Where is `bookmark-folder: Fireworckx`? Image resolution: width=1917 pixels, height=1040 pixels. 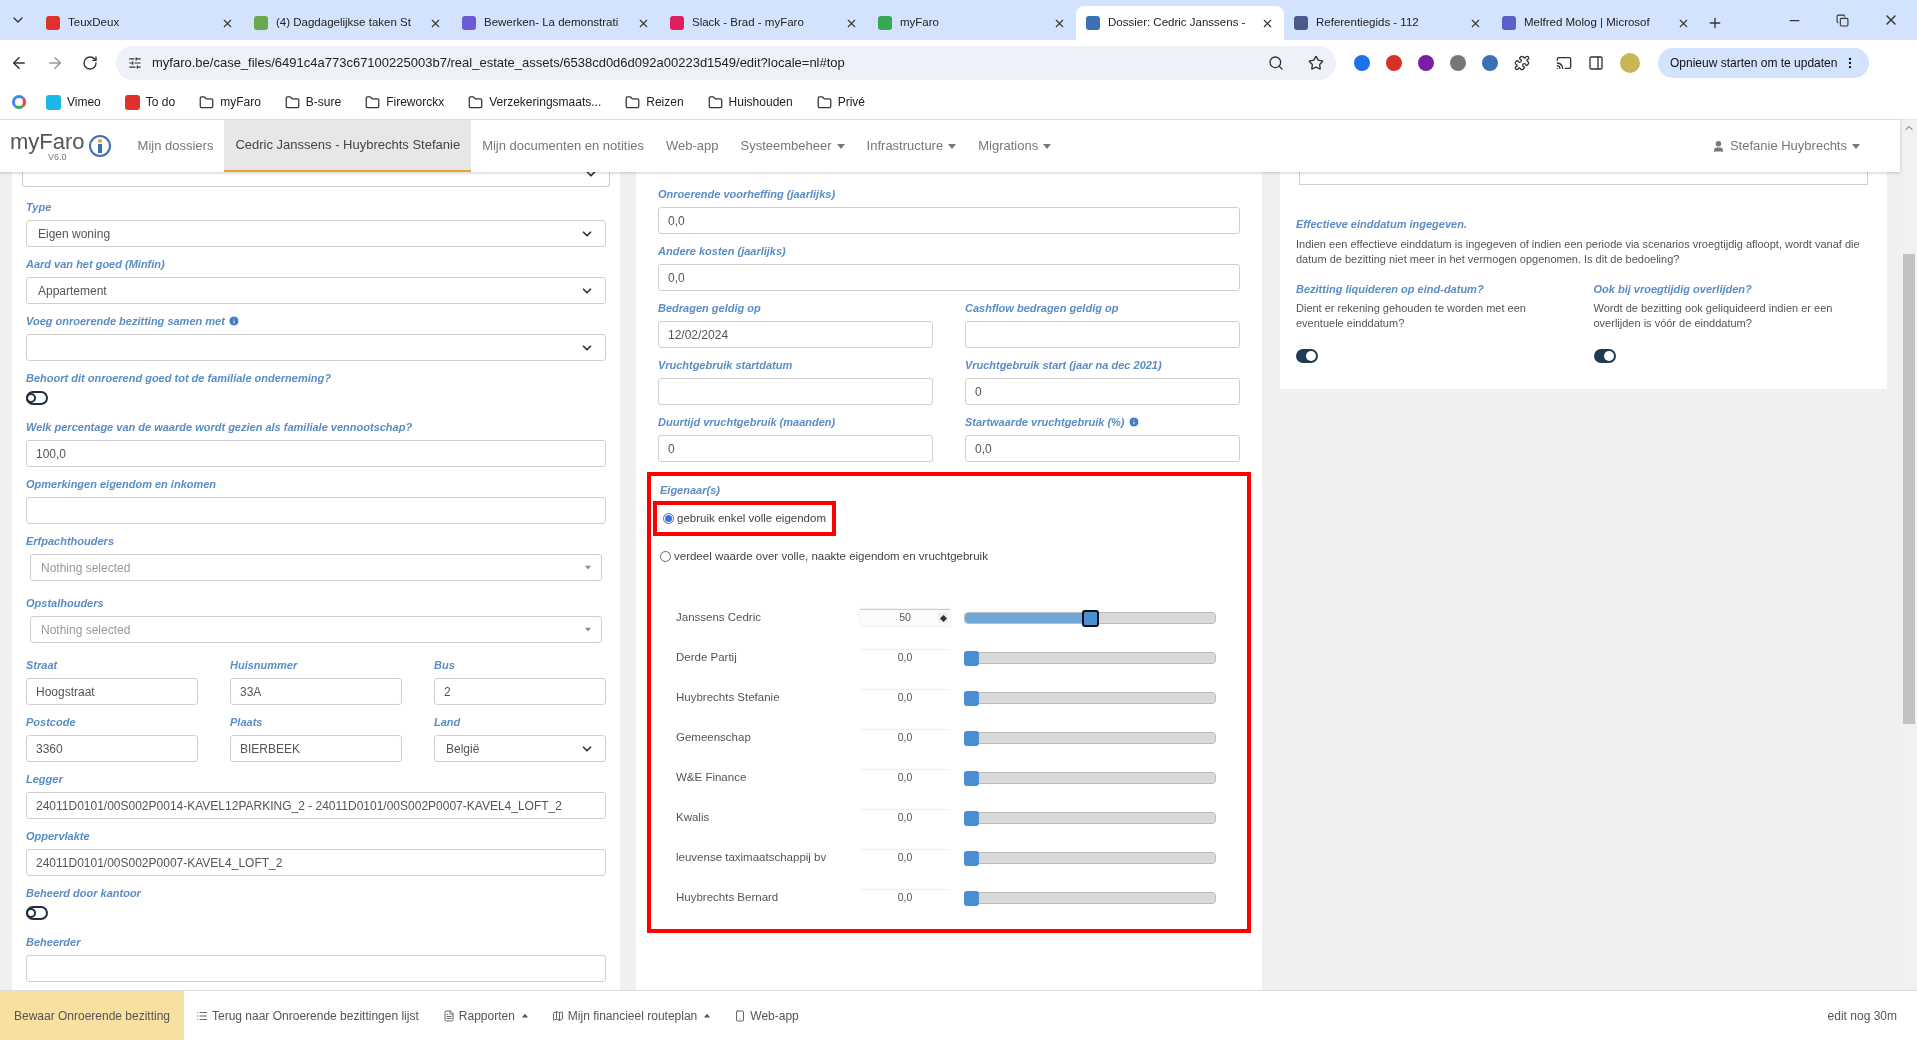
bookmark-folder: Fireworckx is located at coordinates (405, 102).